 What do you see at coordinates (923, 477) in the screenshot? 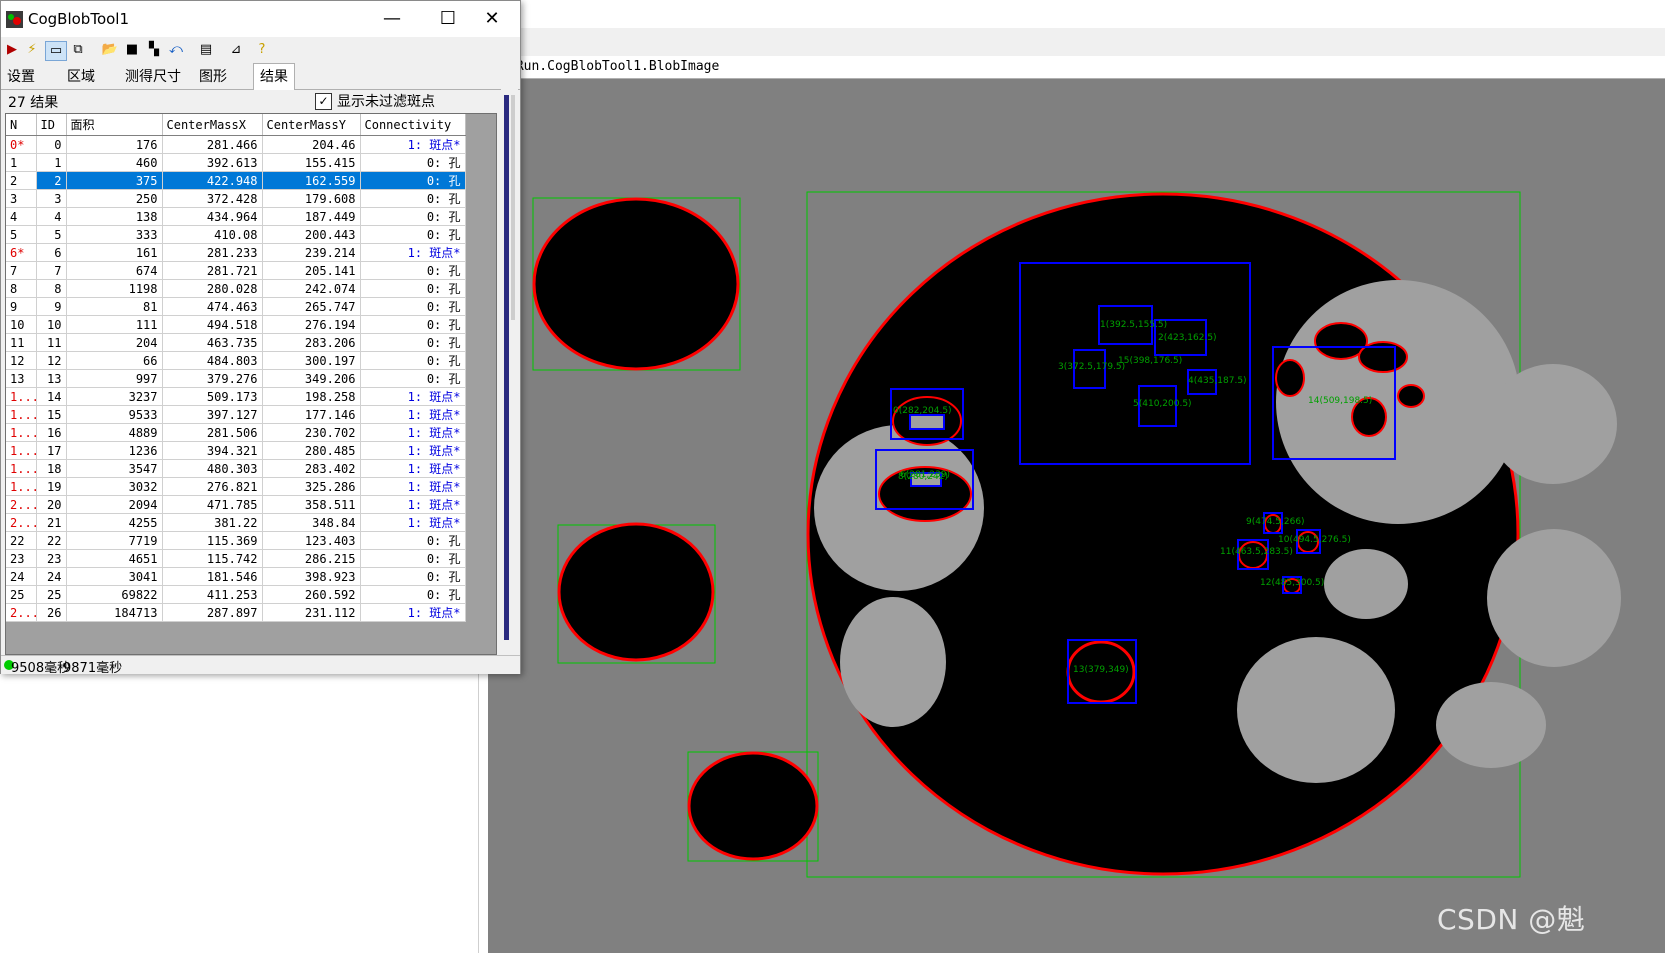
I see `label-8: 8(280,242)` at bounding box center [923, 477].